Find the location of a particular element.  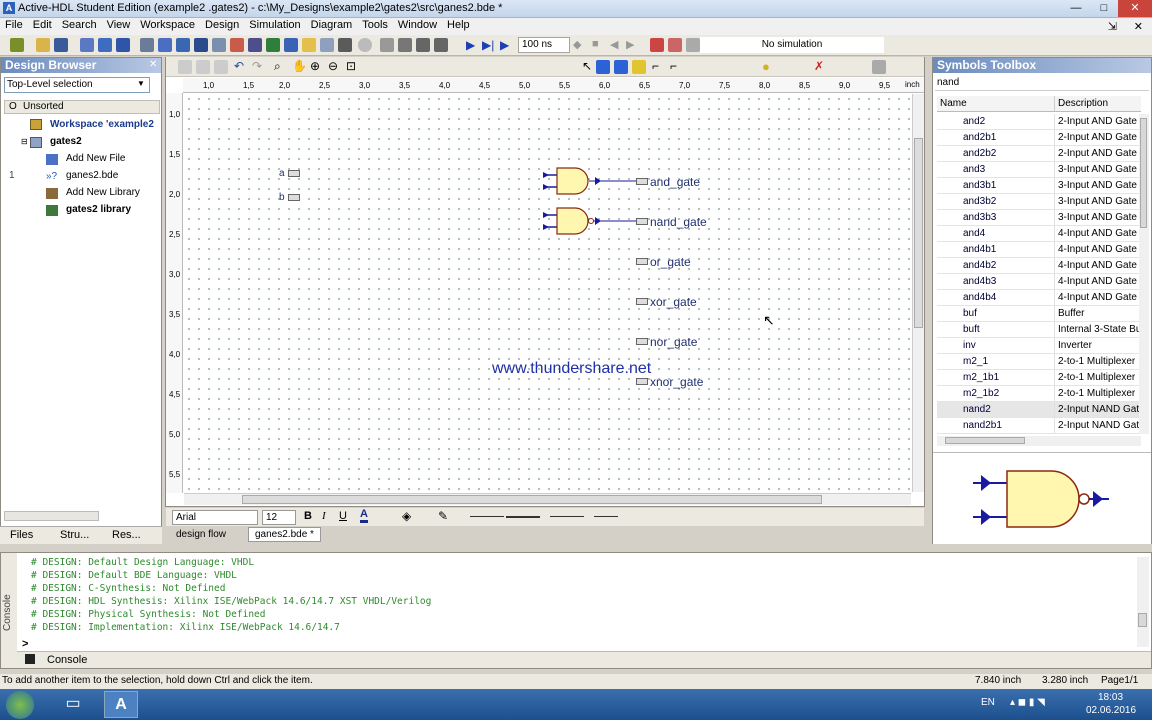

step-icon: ◆ is located at coordinates (577, 44).